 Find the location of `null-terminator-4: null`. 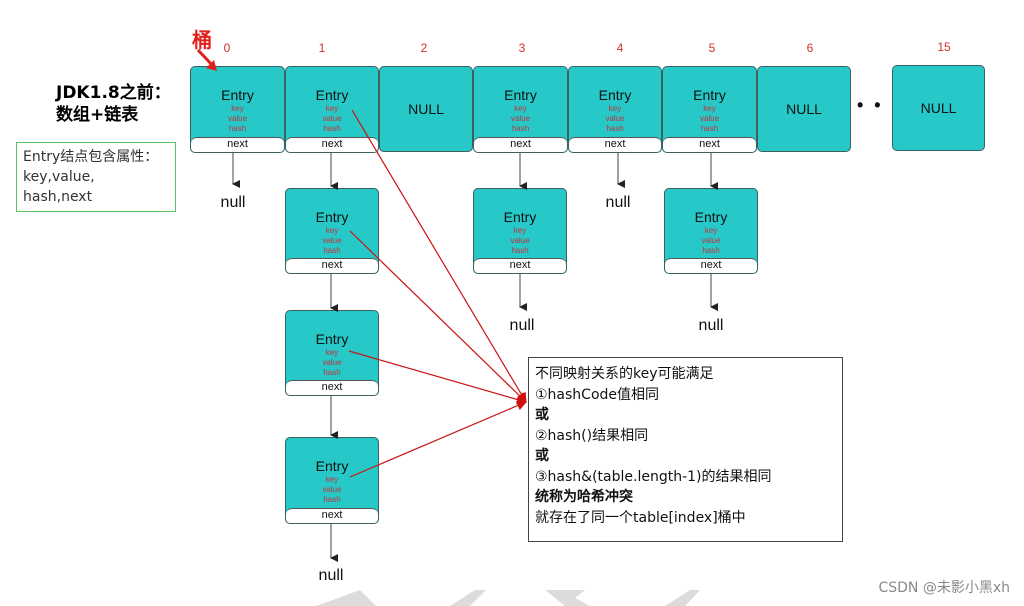

null-terminator-4: null is located at coordinates (618, 202).